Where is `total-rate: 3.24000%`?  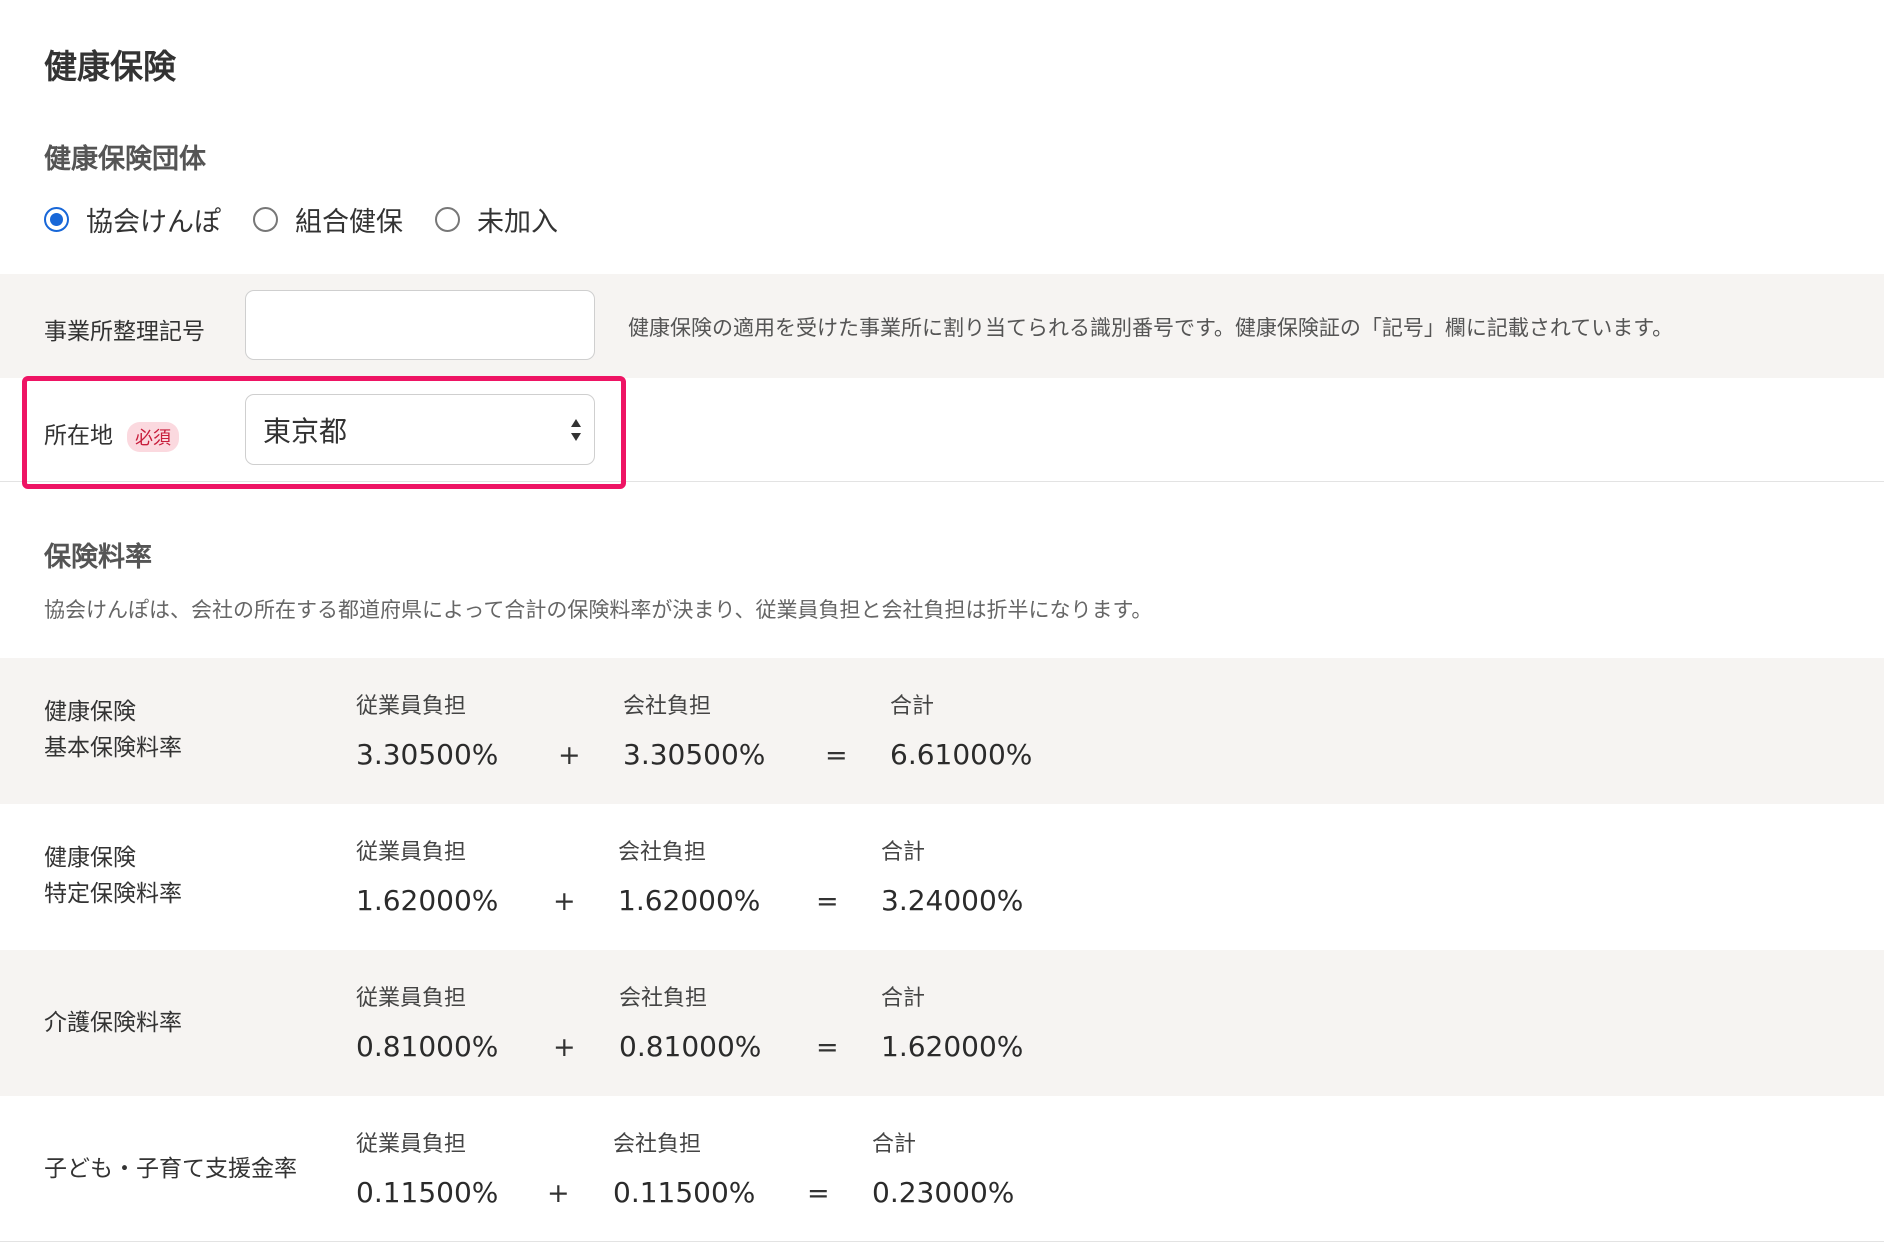
total-rate: 3.24000% is located at coordinates (952, 900).